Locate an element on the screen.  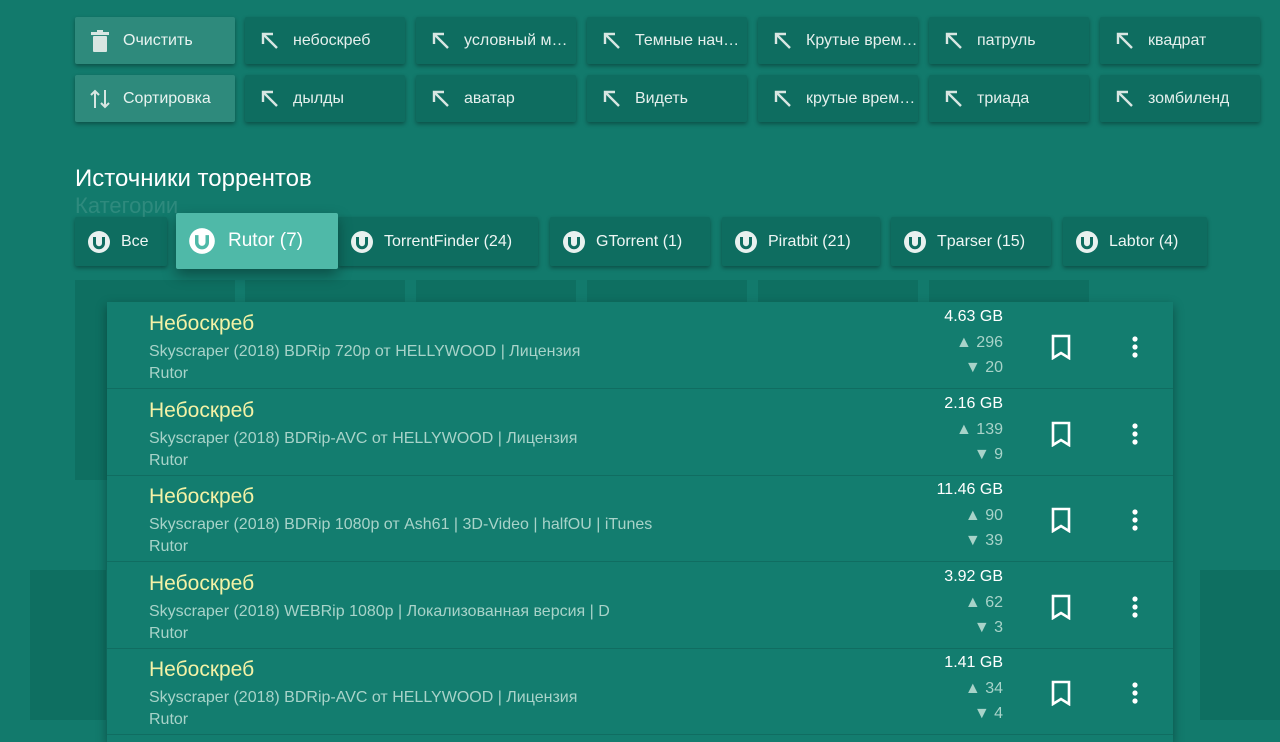
history-chip-row1-6: квадрат is located at coordinates (1180, 40).